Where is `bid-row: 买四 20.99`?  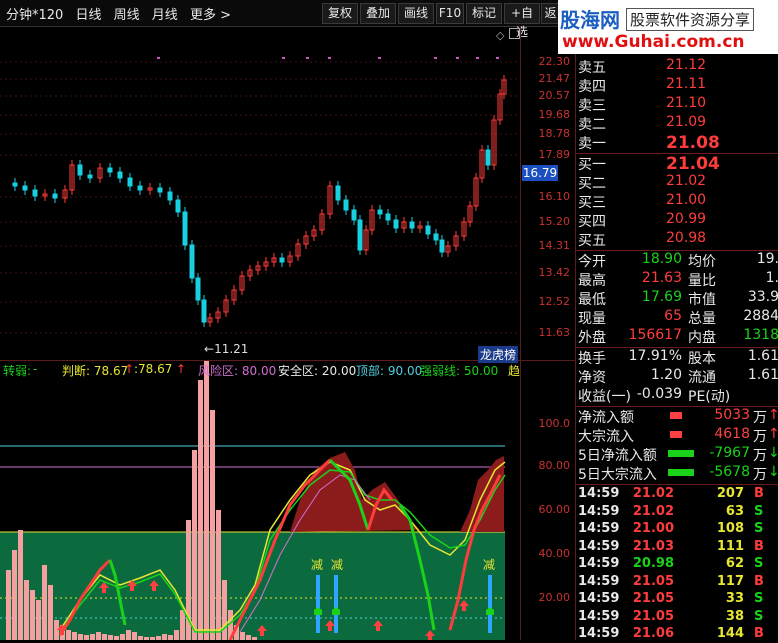
bid-row: 买四 20.99 is located at coordinates (677, 220).